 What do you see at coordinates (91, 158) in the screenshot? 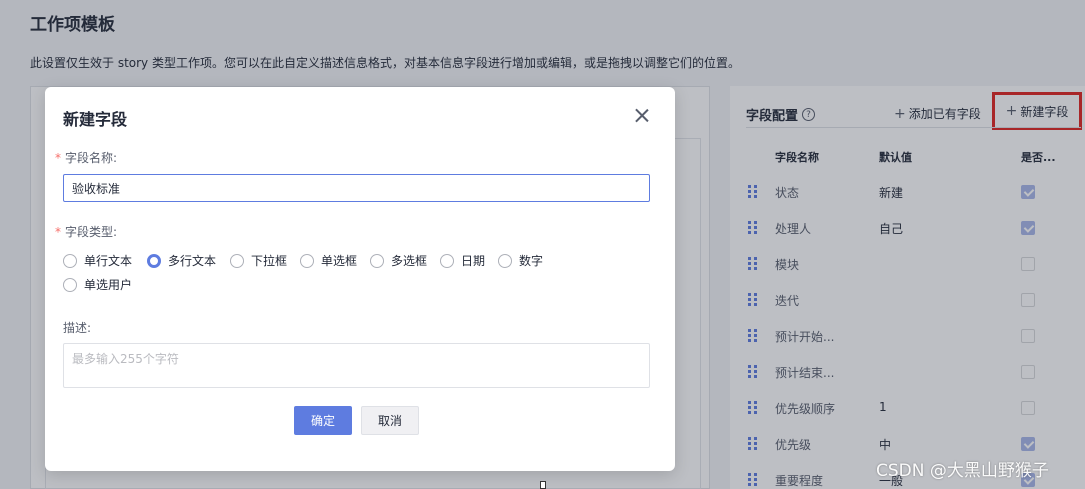
I see `field-name-label-text: 字段名称:` at bounding box center [91, 158].